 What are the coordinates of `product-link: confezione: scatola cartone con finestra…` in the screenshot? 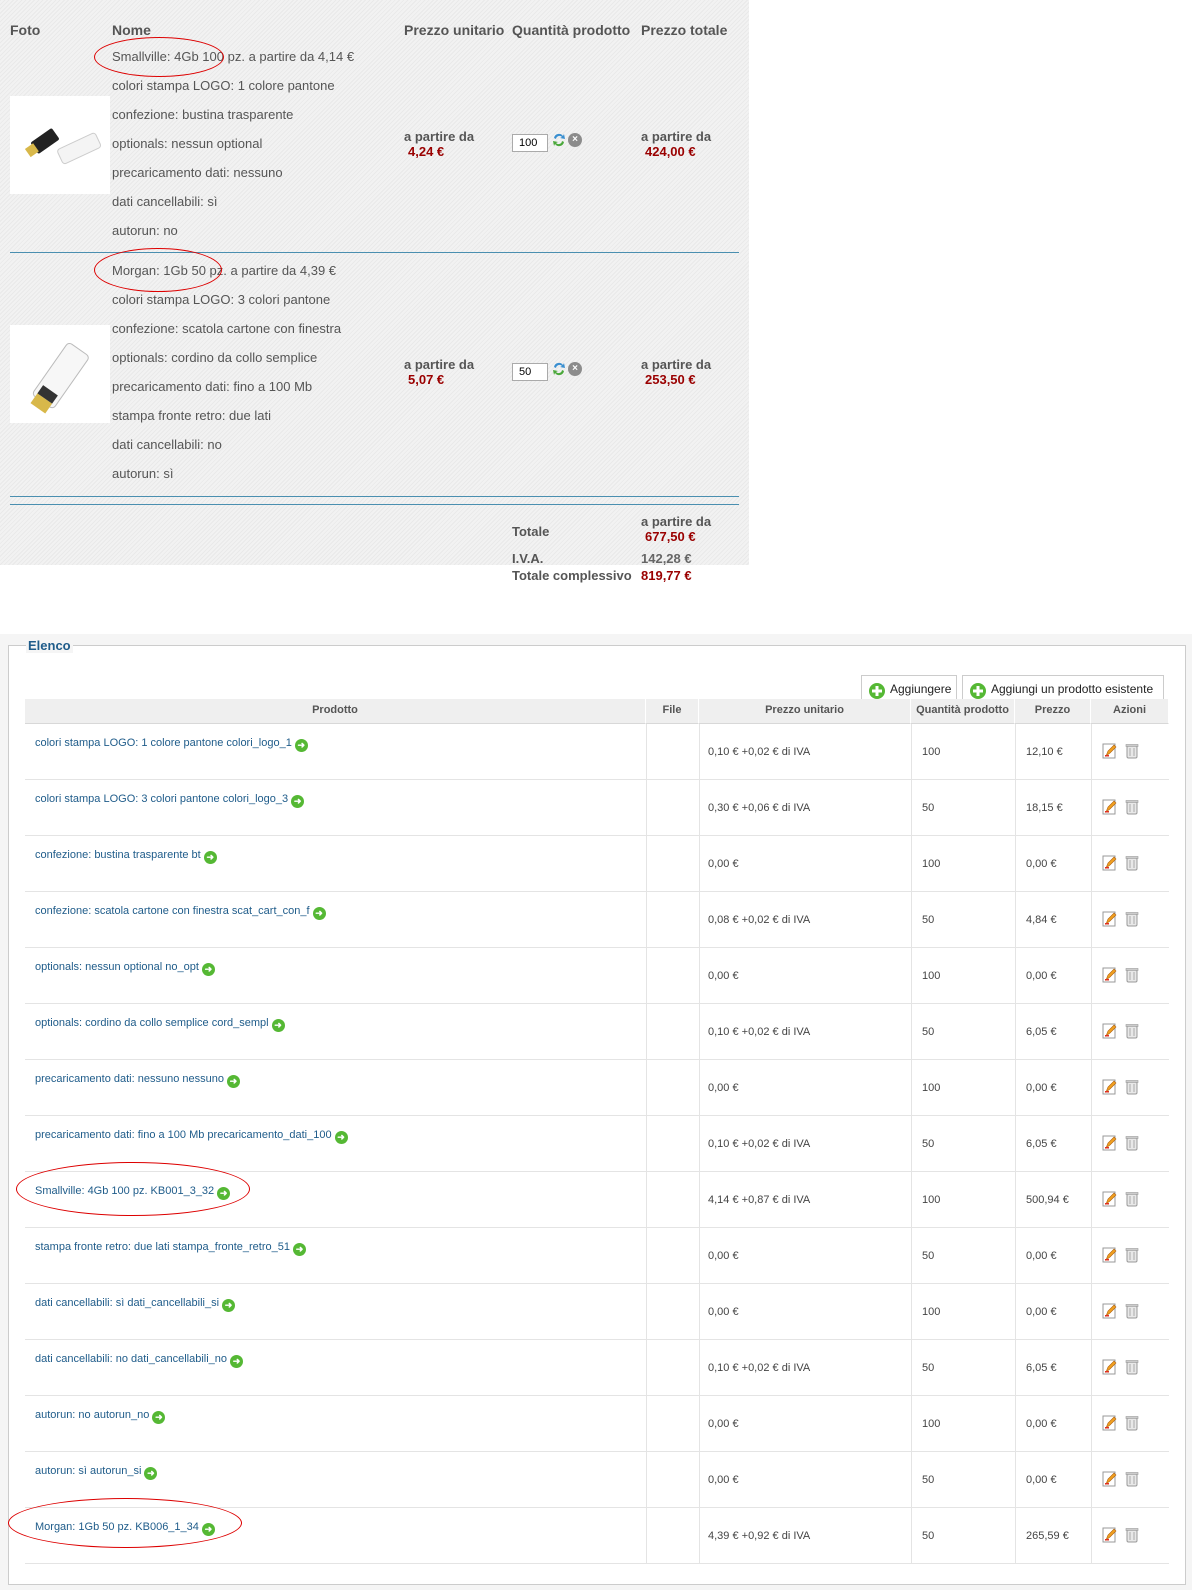 It's located at (172, 911).